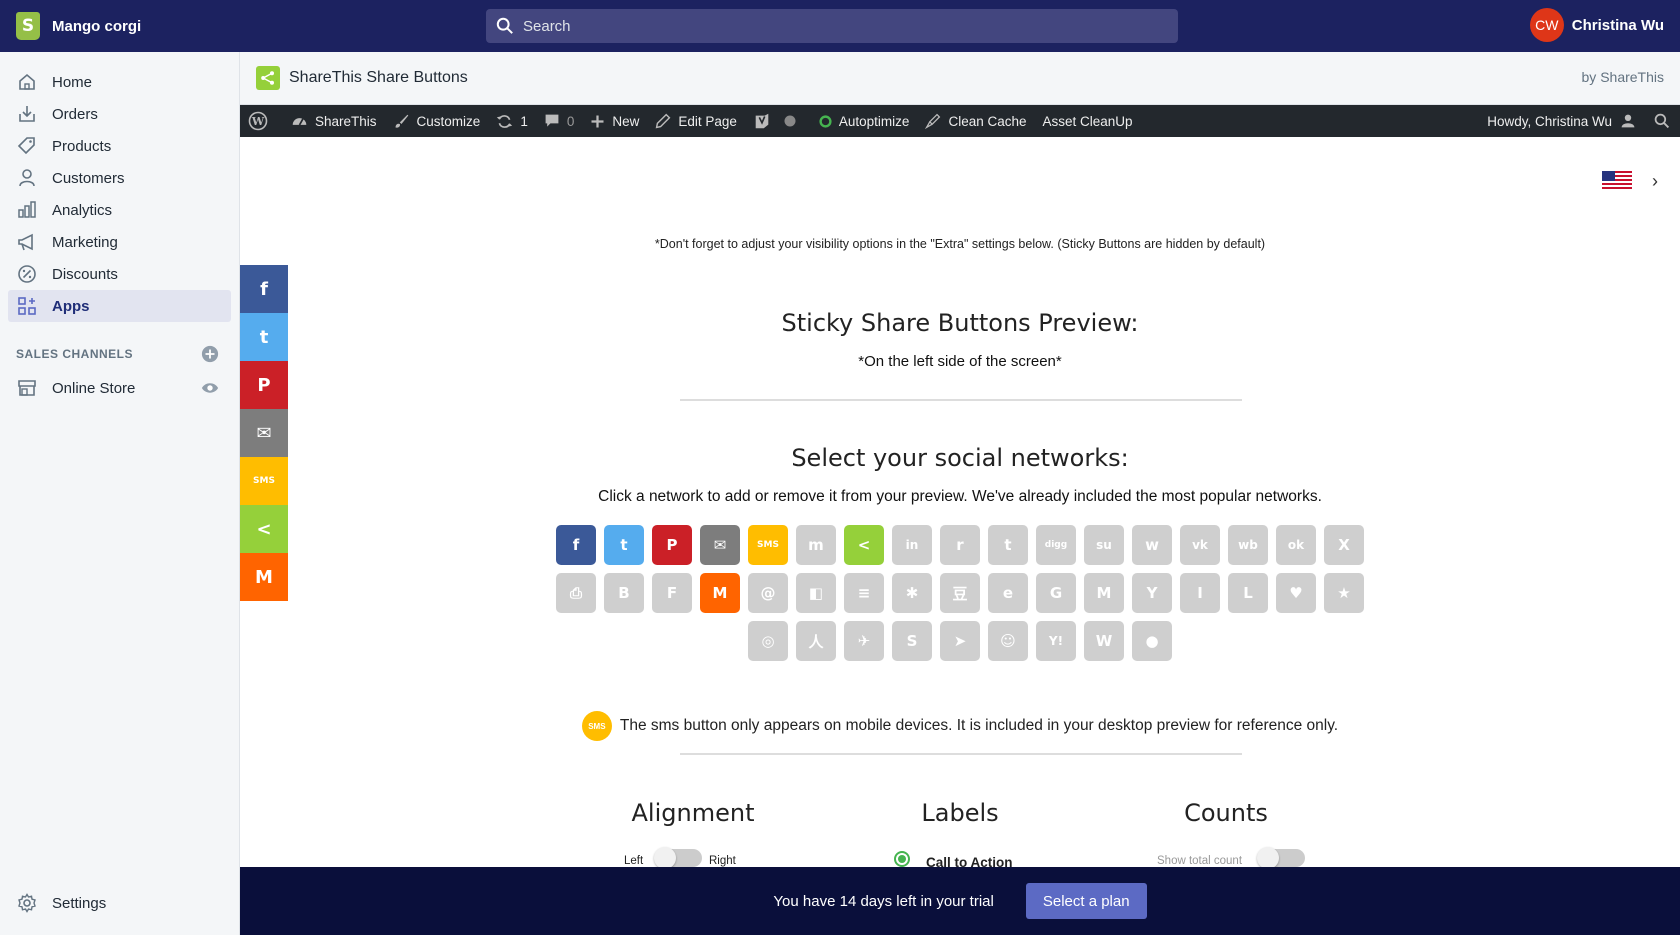  I want to click on blogger-share-button: B, so click(624, 593).